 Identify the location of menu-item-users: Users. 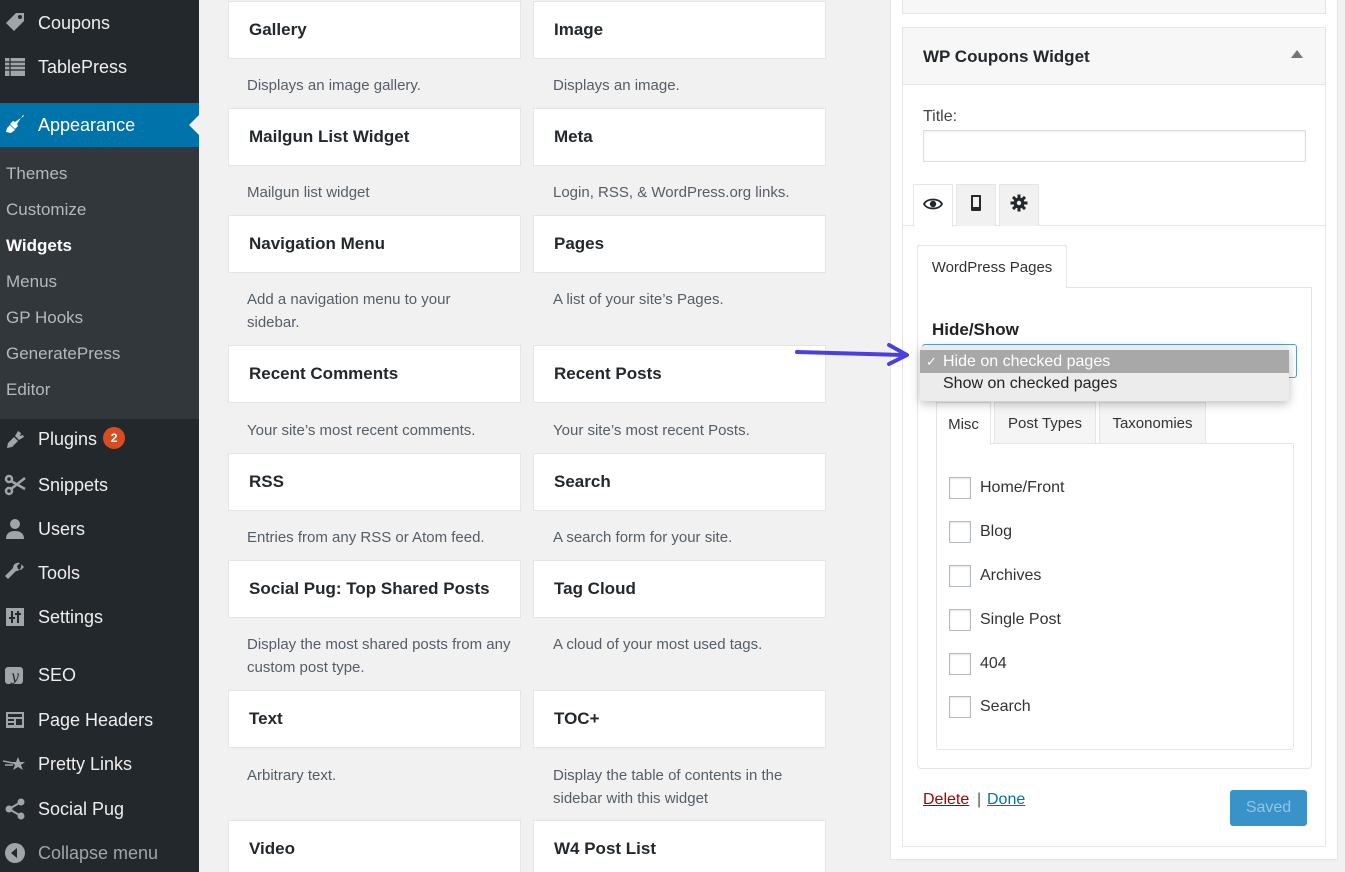
(99, 529).